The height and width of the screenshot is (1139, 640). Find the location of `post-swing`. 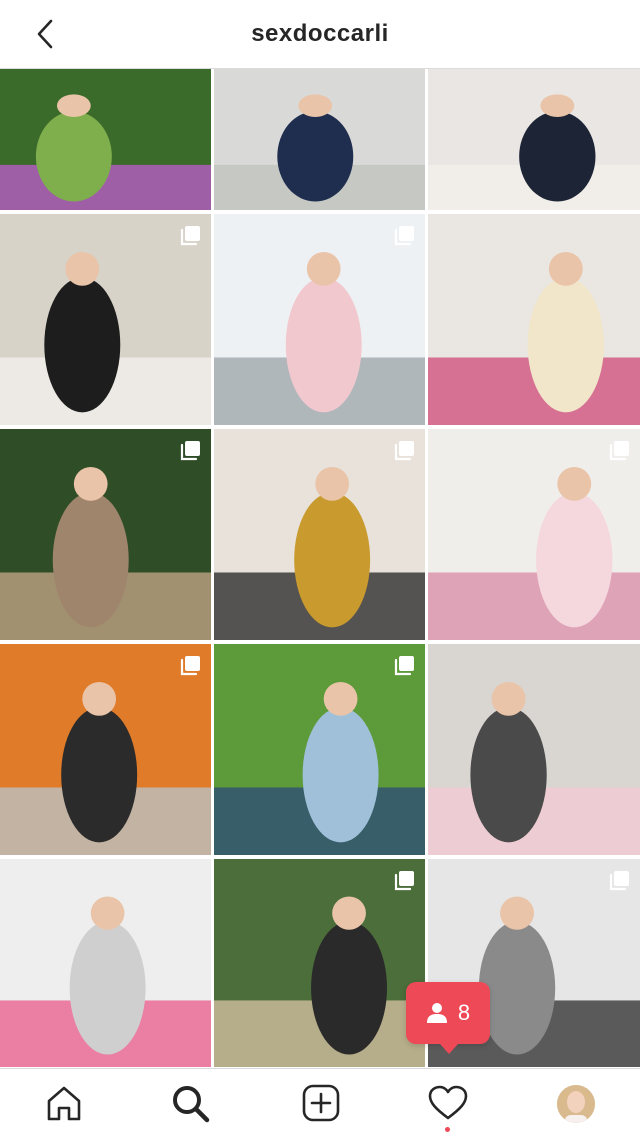

post-swing is located at coordinates (105, 139).